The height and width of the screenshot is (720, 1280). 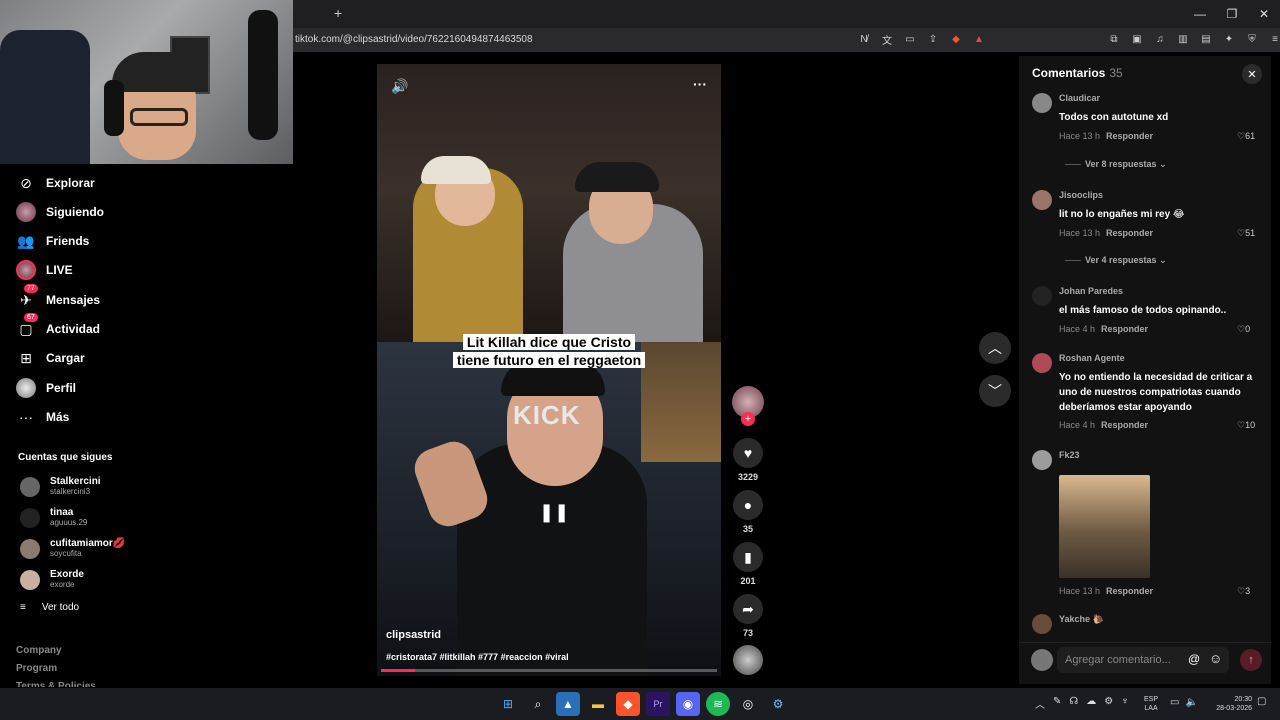 What do you see at coordinates (58, 298) in the screenshot?
I see `sidebar-item-mensajes: ✈ 77 Mensajes` at bounding box center [58, 298].